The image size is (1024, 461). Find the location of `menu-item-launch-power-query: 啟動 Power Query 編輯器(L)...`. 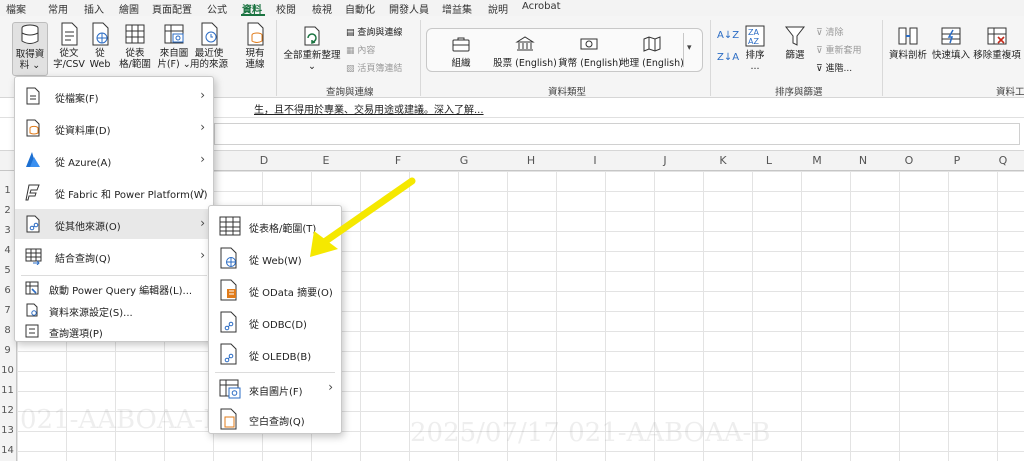

menu-item-launch-power-query: 啟動 Power Query 編輯器(L)... is located at coordinates (114, 288).